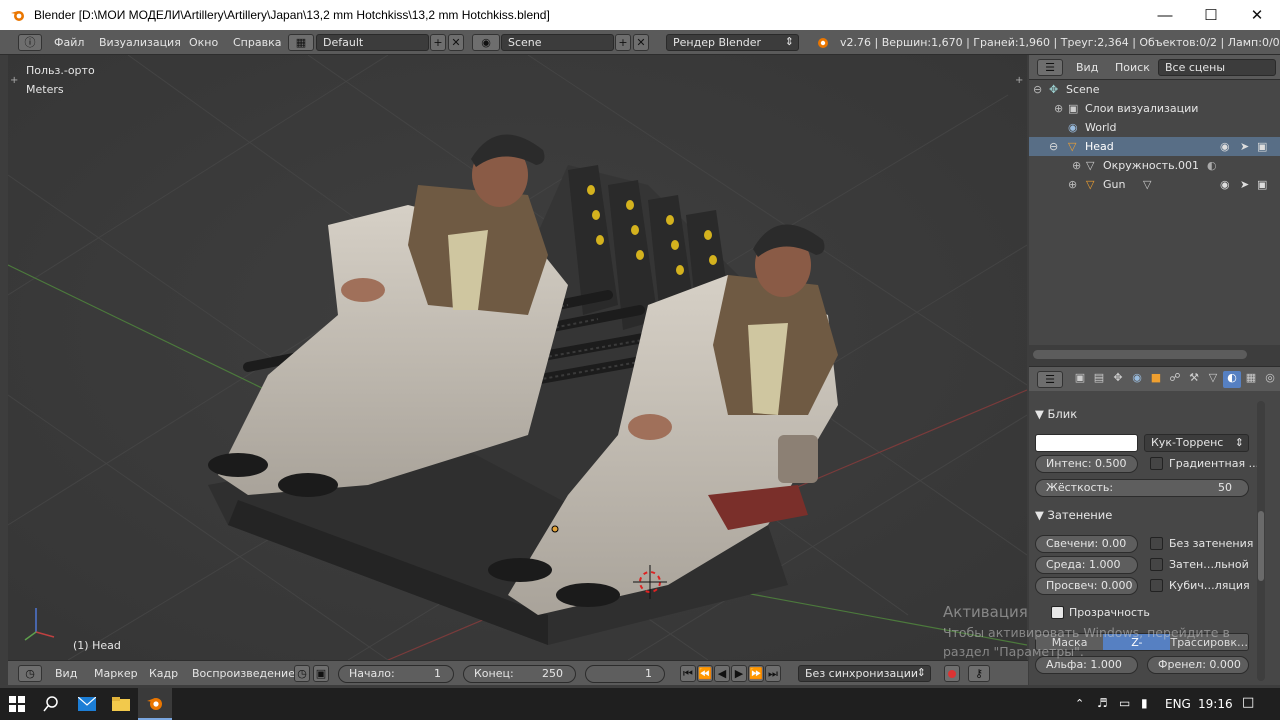  Describe the element at coordinates (163, 673) in the screenshot. I see `timeline-menu-frame: Кадр` at that location.